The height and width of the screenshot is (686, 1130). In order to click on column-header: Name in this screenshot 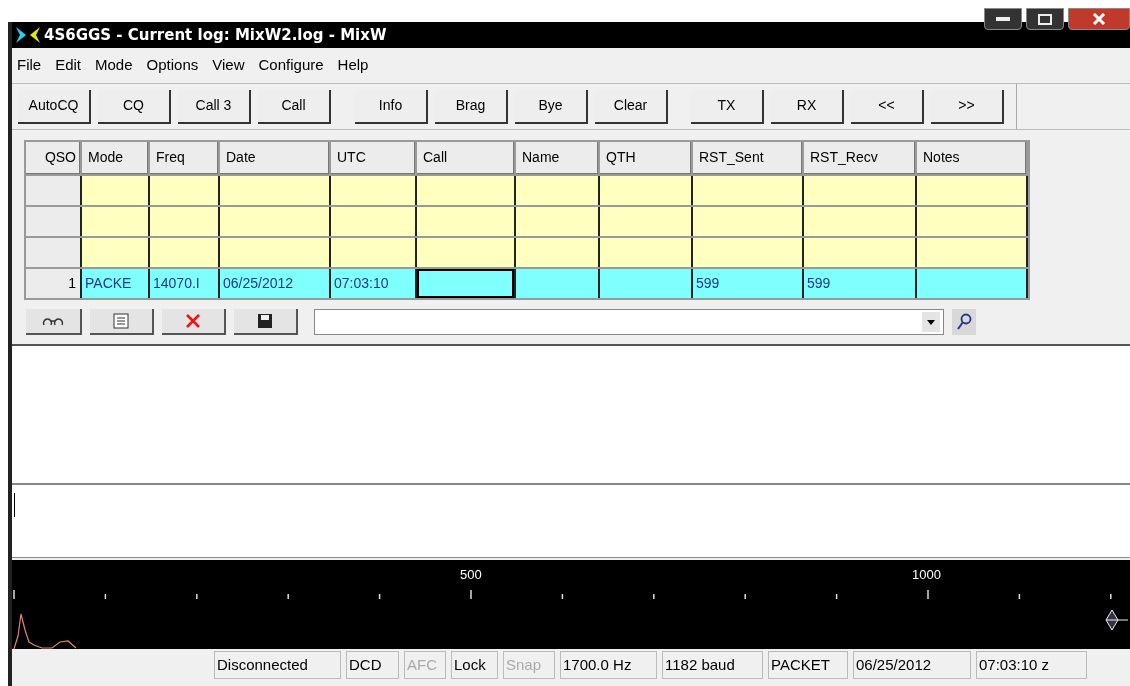, I will do `click(557, 158)`.